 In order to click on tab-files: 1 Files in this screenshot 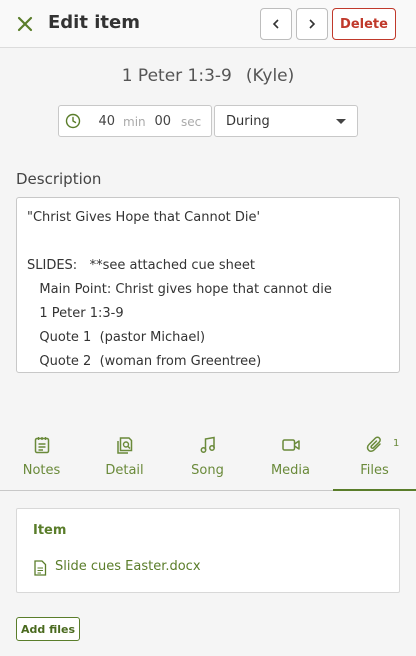, I will do `click(374, 458)`.